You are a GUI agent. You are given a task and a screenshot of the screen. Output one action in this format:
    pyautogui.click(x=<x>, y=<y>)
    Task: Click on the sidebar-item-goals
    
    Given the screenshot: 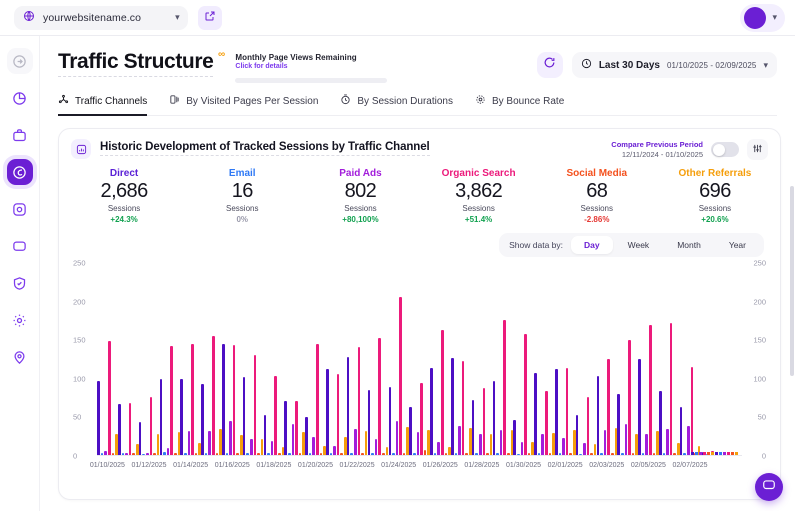 What is the action you would take?
    pyautogui.click(x=20, y=209)
    